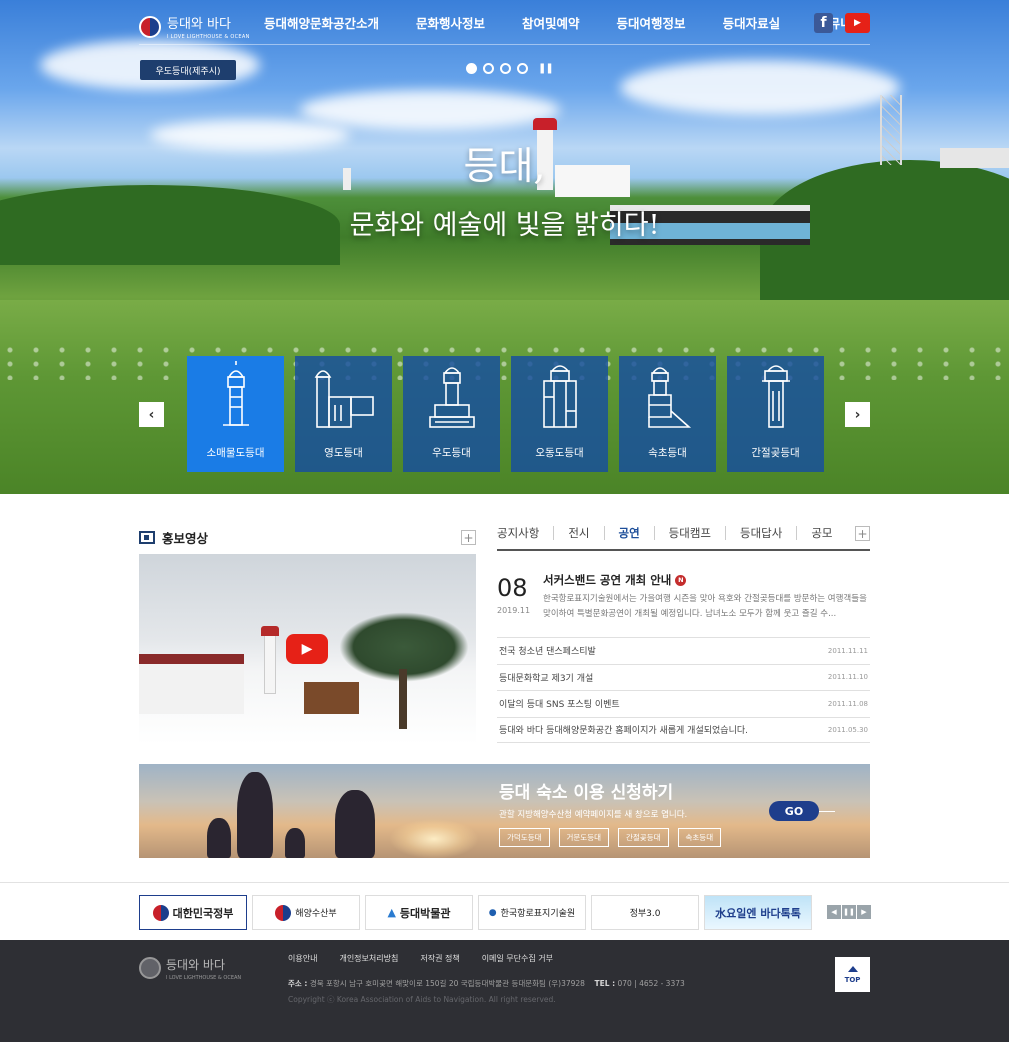 Image resolution: width=1009 pixels, height=1042 pixels. What do you see at coordinates (517, 958) in the screenshot?
I see `footer-link-email-policy: 이메일 무단수집 거부` at bounding box center [517, 958].